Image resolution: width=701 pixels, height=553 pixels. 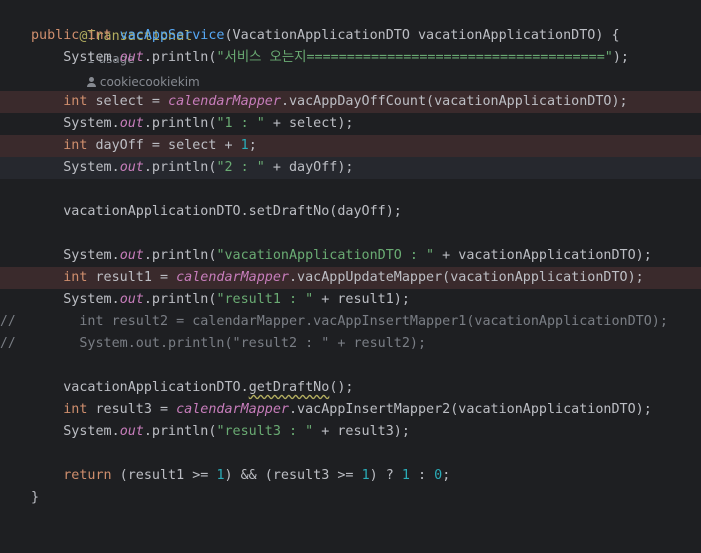 What do you see at coordinates (293, 475) in the screenshot?
I see `code-text: ) && (result3 >=` at bounding box center [293, 475].